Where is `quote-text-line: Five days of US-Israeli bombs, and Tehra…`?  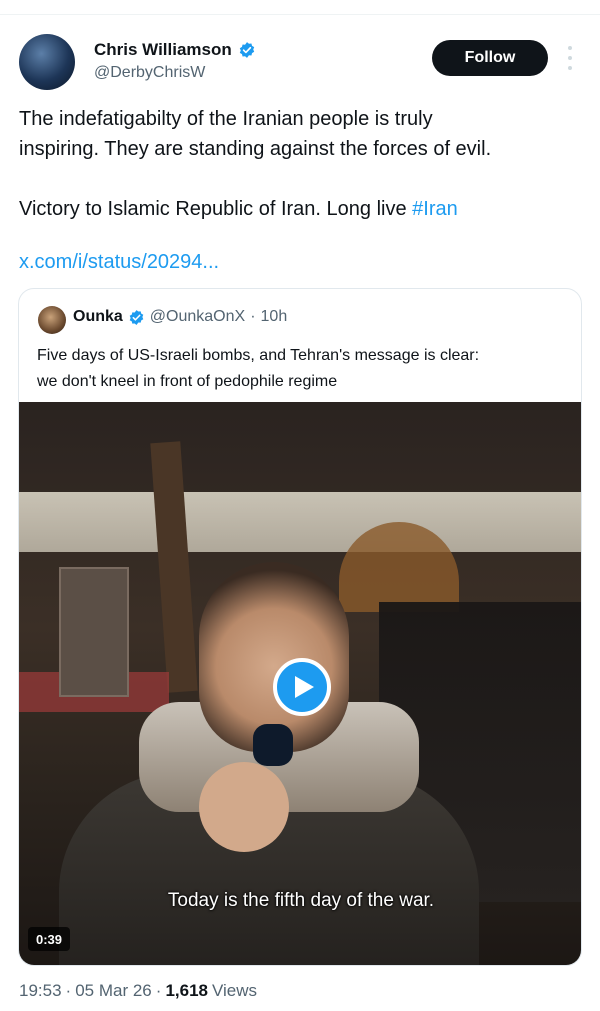
quote-text-line: Five days of US-Israeli bombs, and Tehra… is located at coordinates (258, 355).